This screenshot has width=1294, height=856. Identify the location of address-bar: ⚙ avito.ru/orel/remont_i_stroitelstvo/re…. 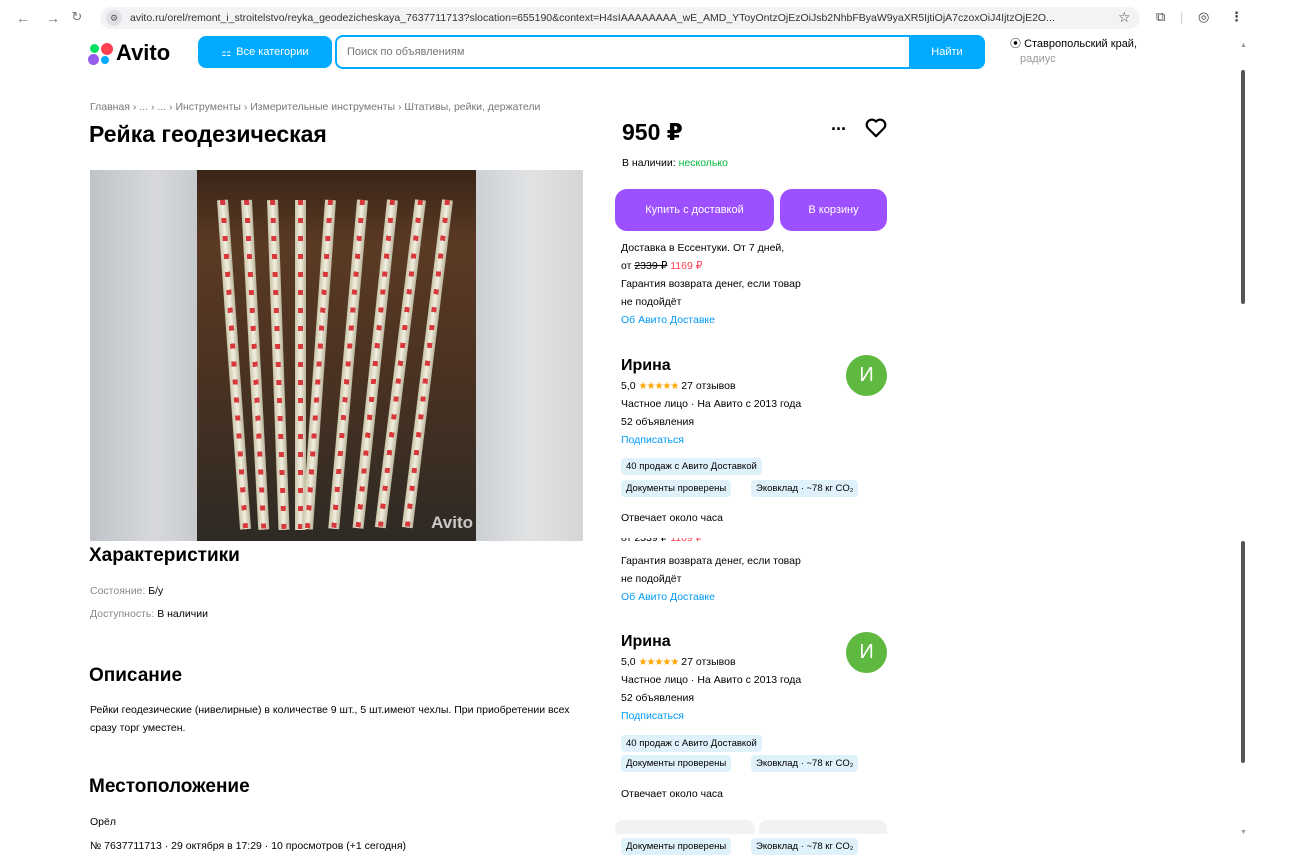
(620, 18).